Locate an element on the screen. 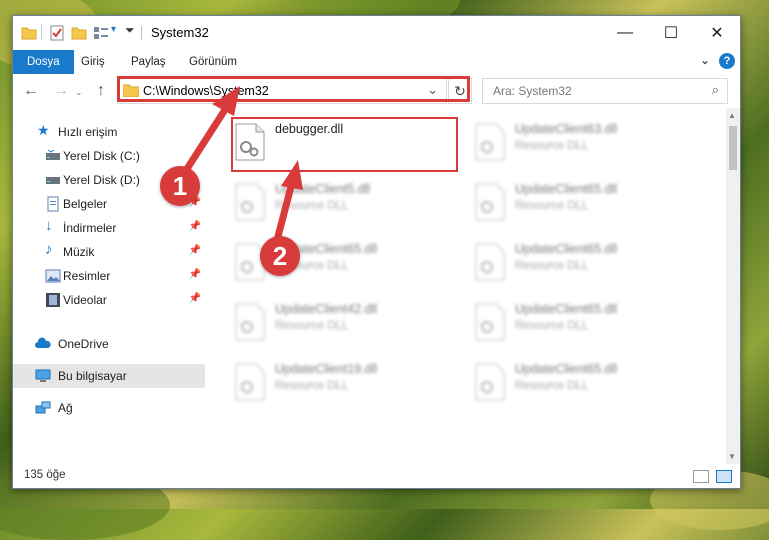  file-item: UpdateClient63.dll Resource DLL is located at coordinates (574, 141).